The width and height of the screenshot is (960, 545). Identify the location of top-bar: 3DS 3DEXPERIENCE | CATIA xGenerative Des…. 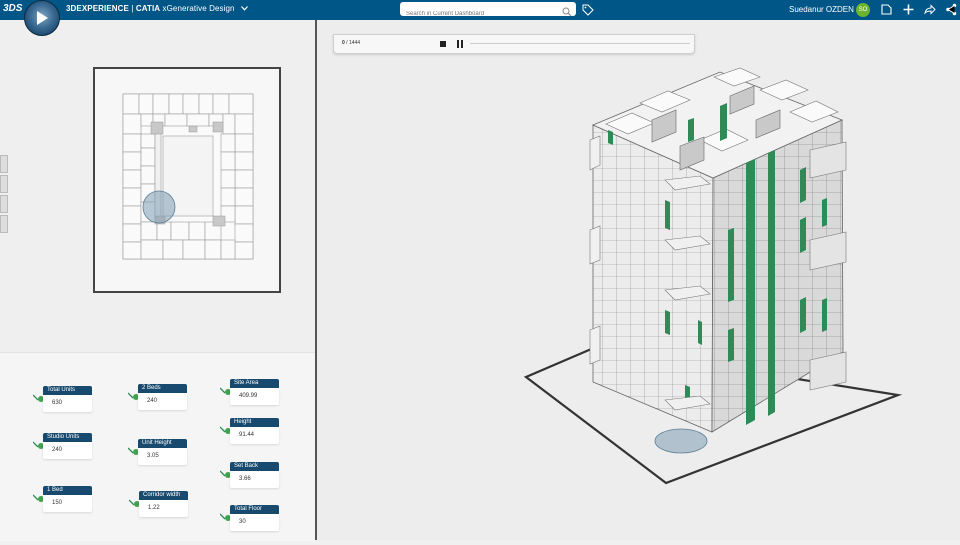
(480, 10).